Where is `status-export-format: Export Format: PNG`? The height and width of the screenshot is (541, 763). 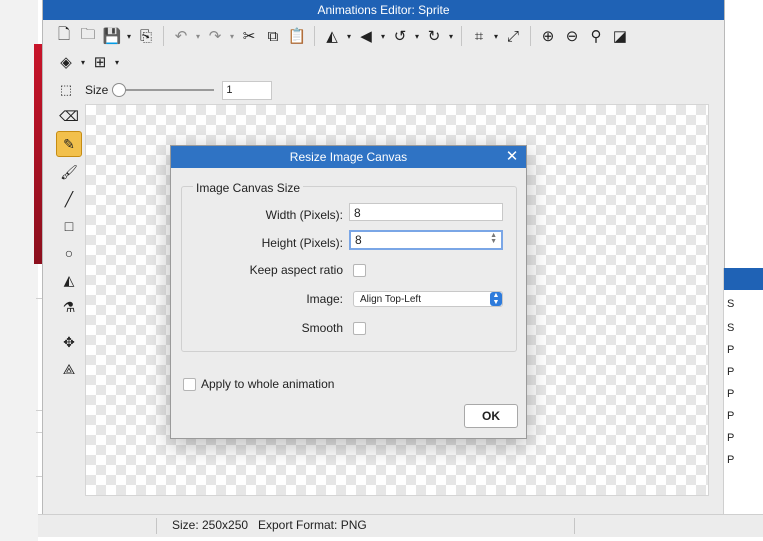 status-export-format: Export Format: PNG is located at coordinates (312, 525).